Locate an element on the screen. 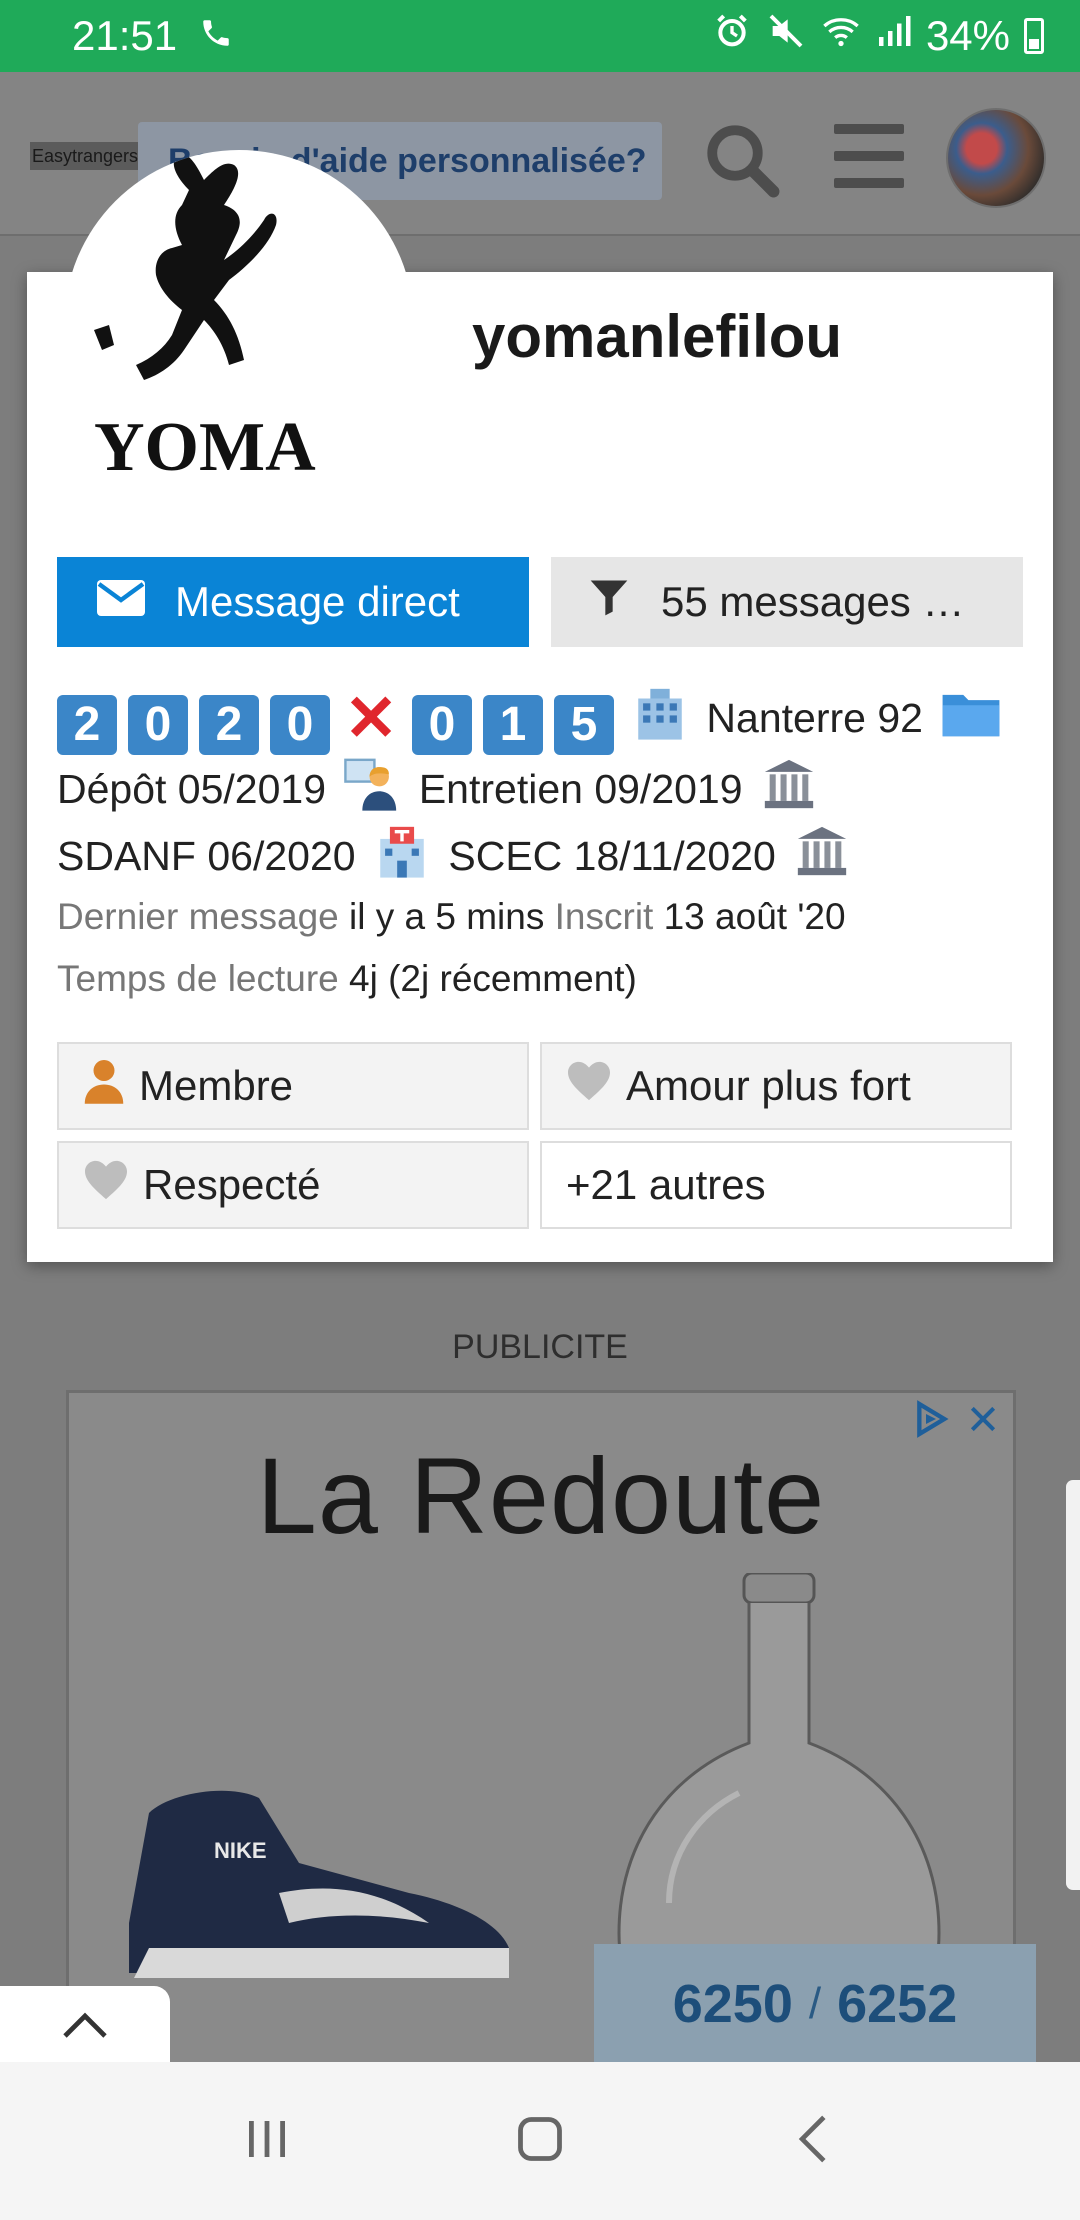 Image resolution: width=1080 pixels, height=2220 pixels. back-icon is located at coordinates (813, 2141).